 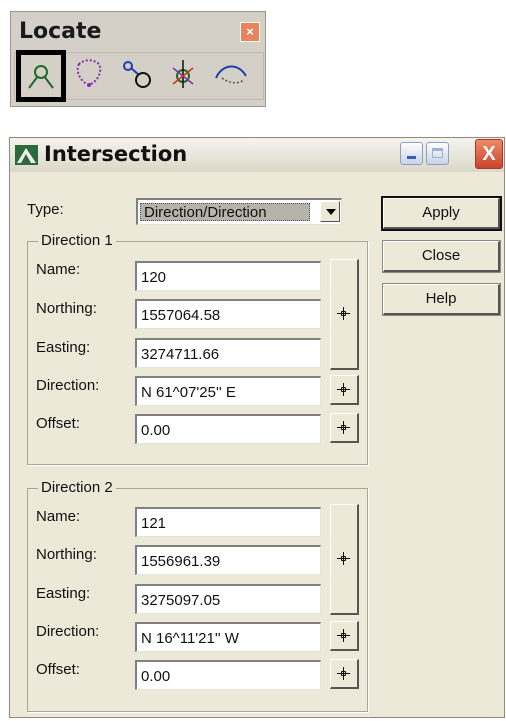 What do you see at coordinates (250, 32) in the screenshot?
I see `locate-toolbar-close-button: ×` at bounding box center [250, 32].